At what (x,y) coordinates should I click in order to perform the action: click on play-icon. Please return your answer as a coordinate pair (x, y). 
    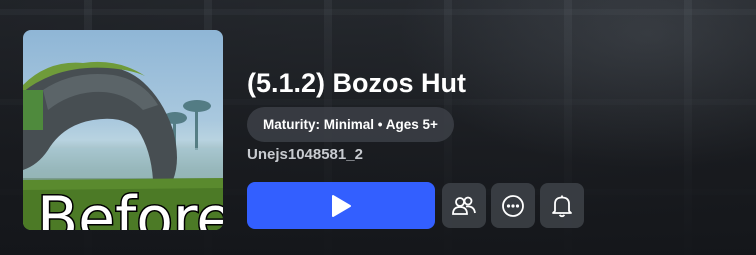
    Looking at the image, I should click on (341, 205).